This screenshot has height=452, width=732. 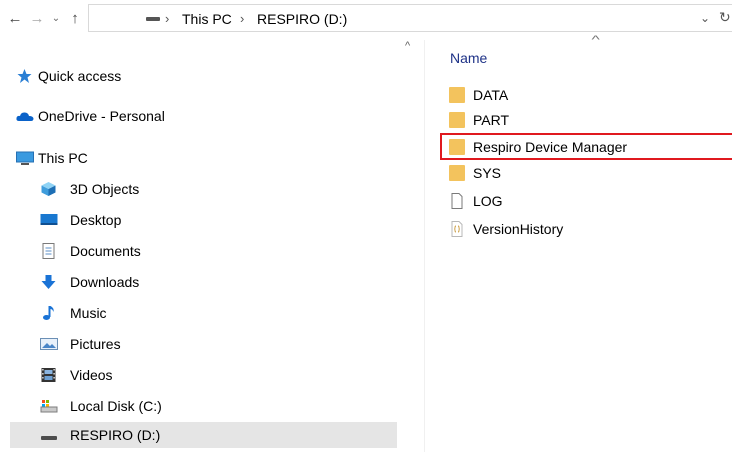 I want to click on pictures-icon, so click(x=49, y=344).